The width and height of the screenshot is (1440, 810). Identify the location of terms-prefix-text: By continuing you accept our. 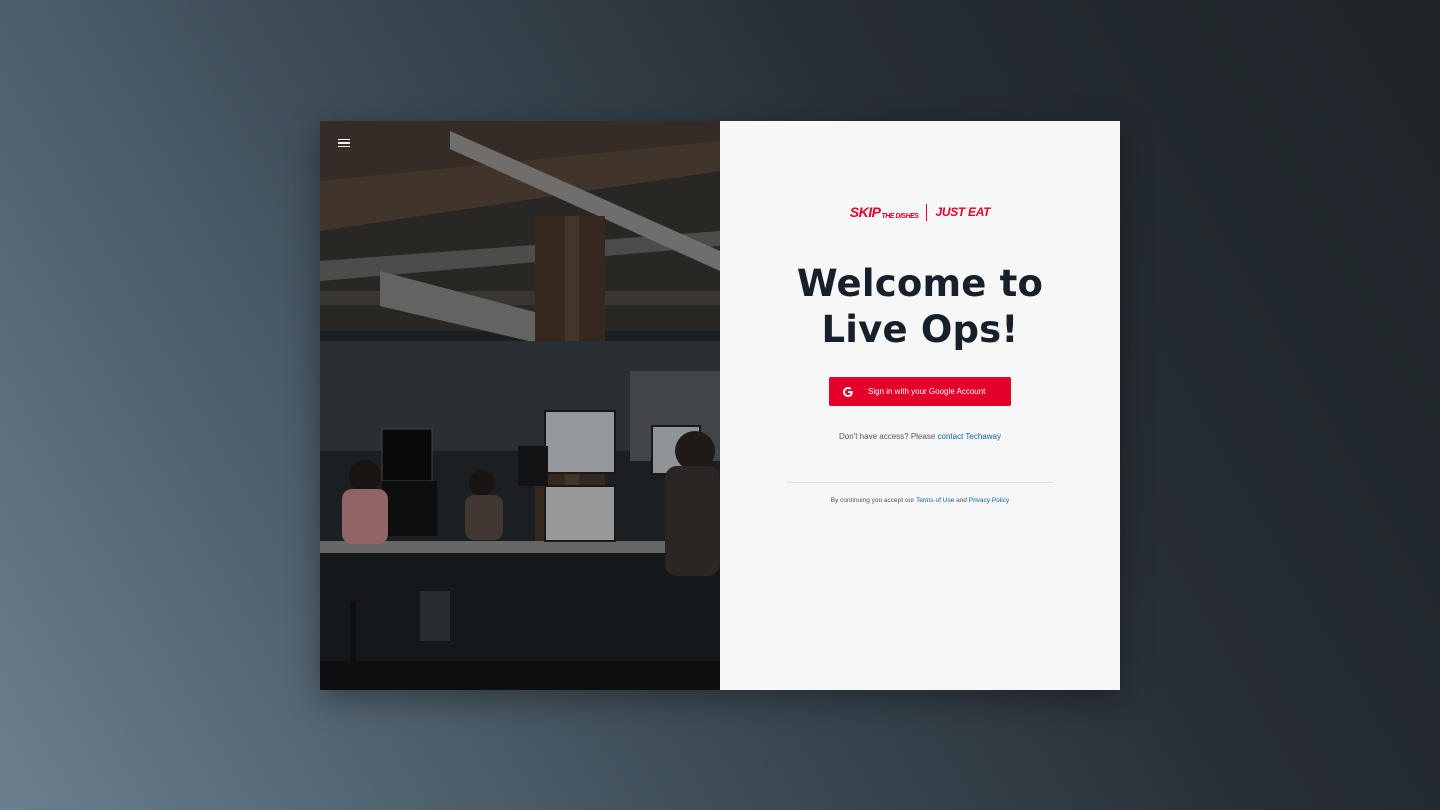
(872, 500).